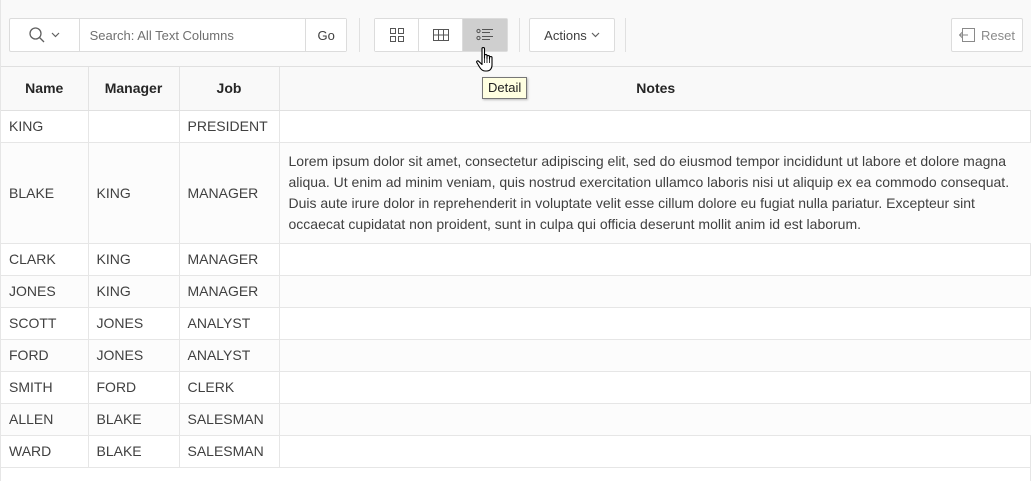 Image resolution: width=1031 pixels, height=481 pixels. I want to click on go-button: Go, so click(325, 35).